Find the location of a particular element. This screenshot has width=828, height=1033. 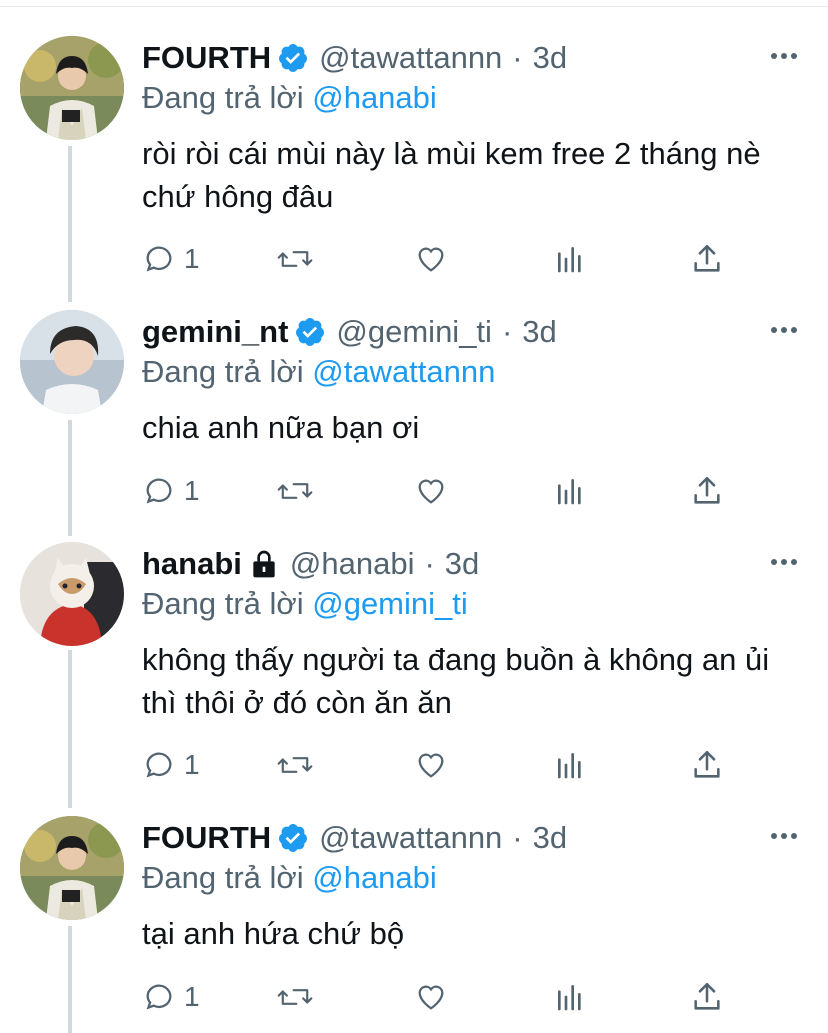

user-handle: @hanabi is located at coordinates (352, 564).